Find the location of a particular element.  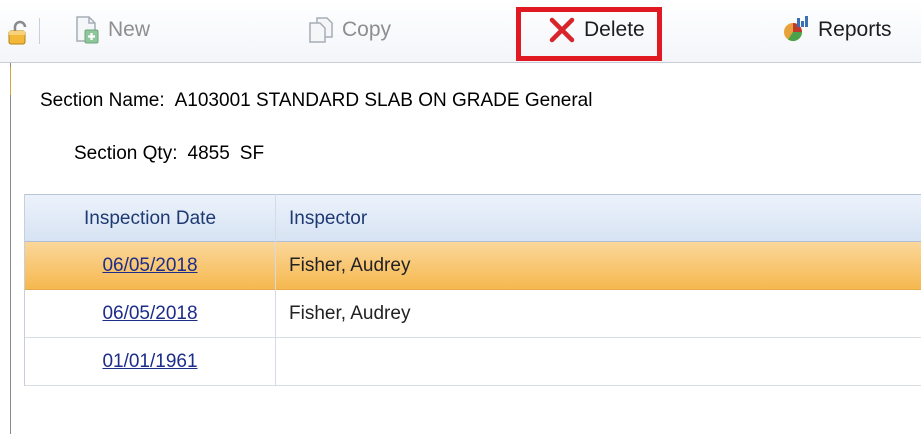

copy-label: Copy is located at coordinates (367, 29).